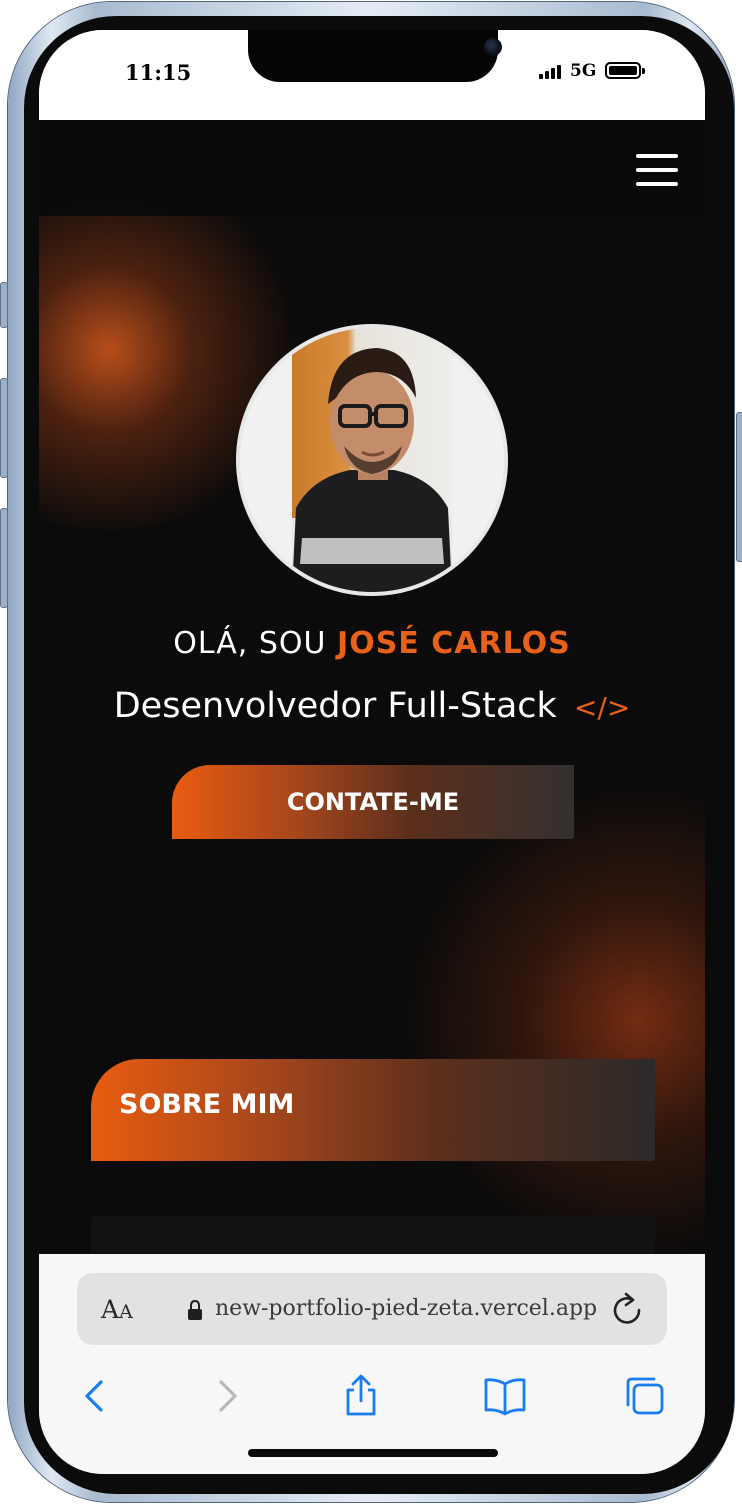  What do you see at coordinates (552, 1017) in the screenshot?
I see `decorative-glow` at bounding box center [552, 1017].